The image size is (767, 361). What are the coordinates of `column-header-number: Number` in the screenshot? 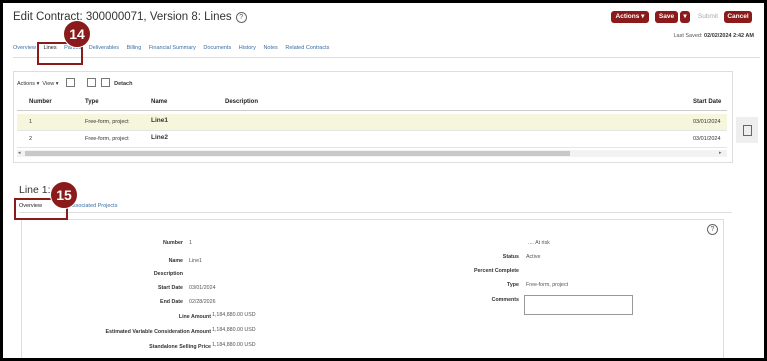 It's located at (40, 102).